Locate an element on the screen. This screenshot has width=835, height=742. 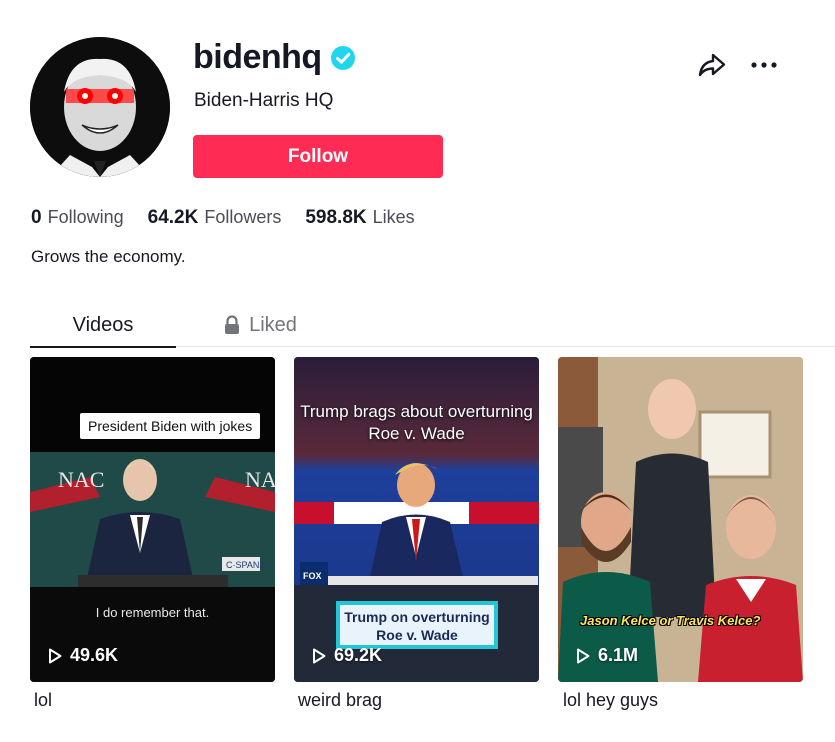
bio: Grows the economy. is located at coordinates (108, 256).